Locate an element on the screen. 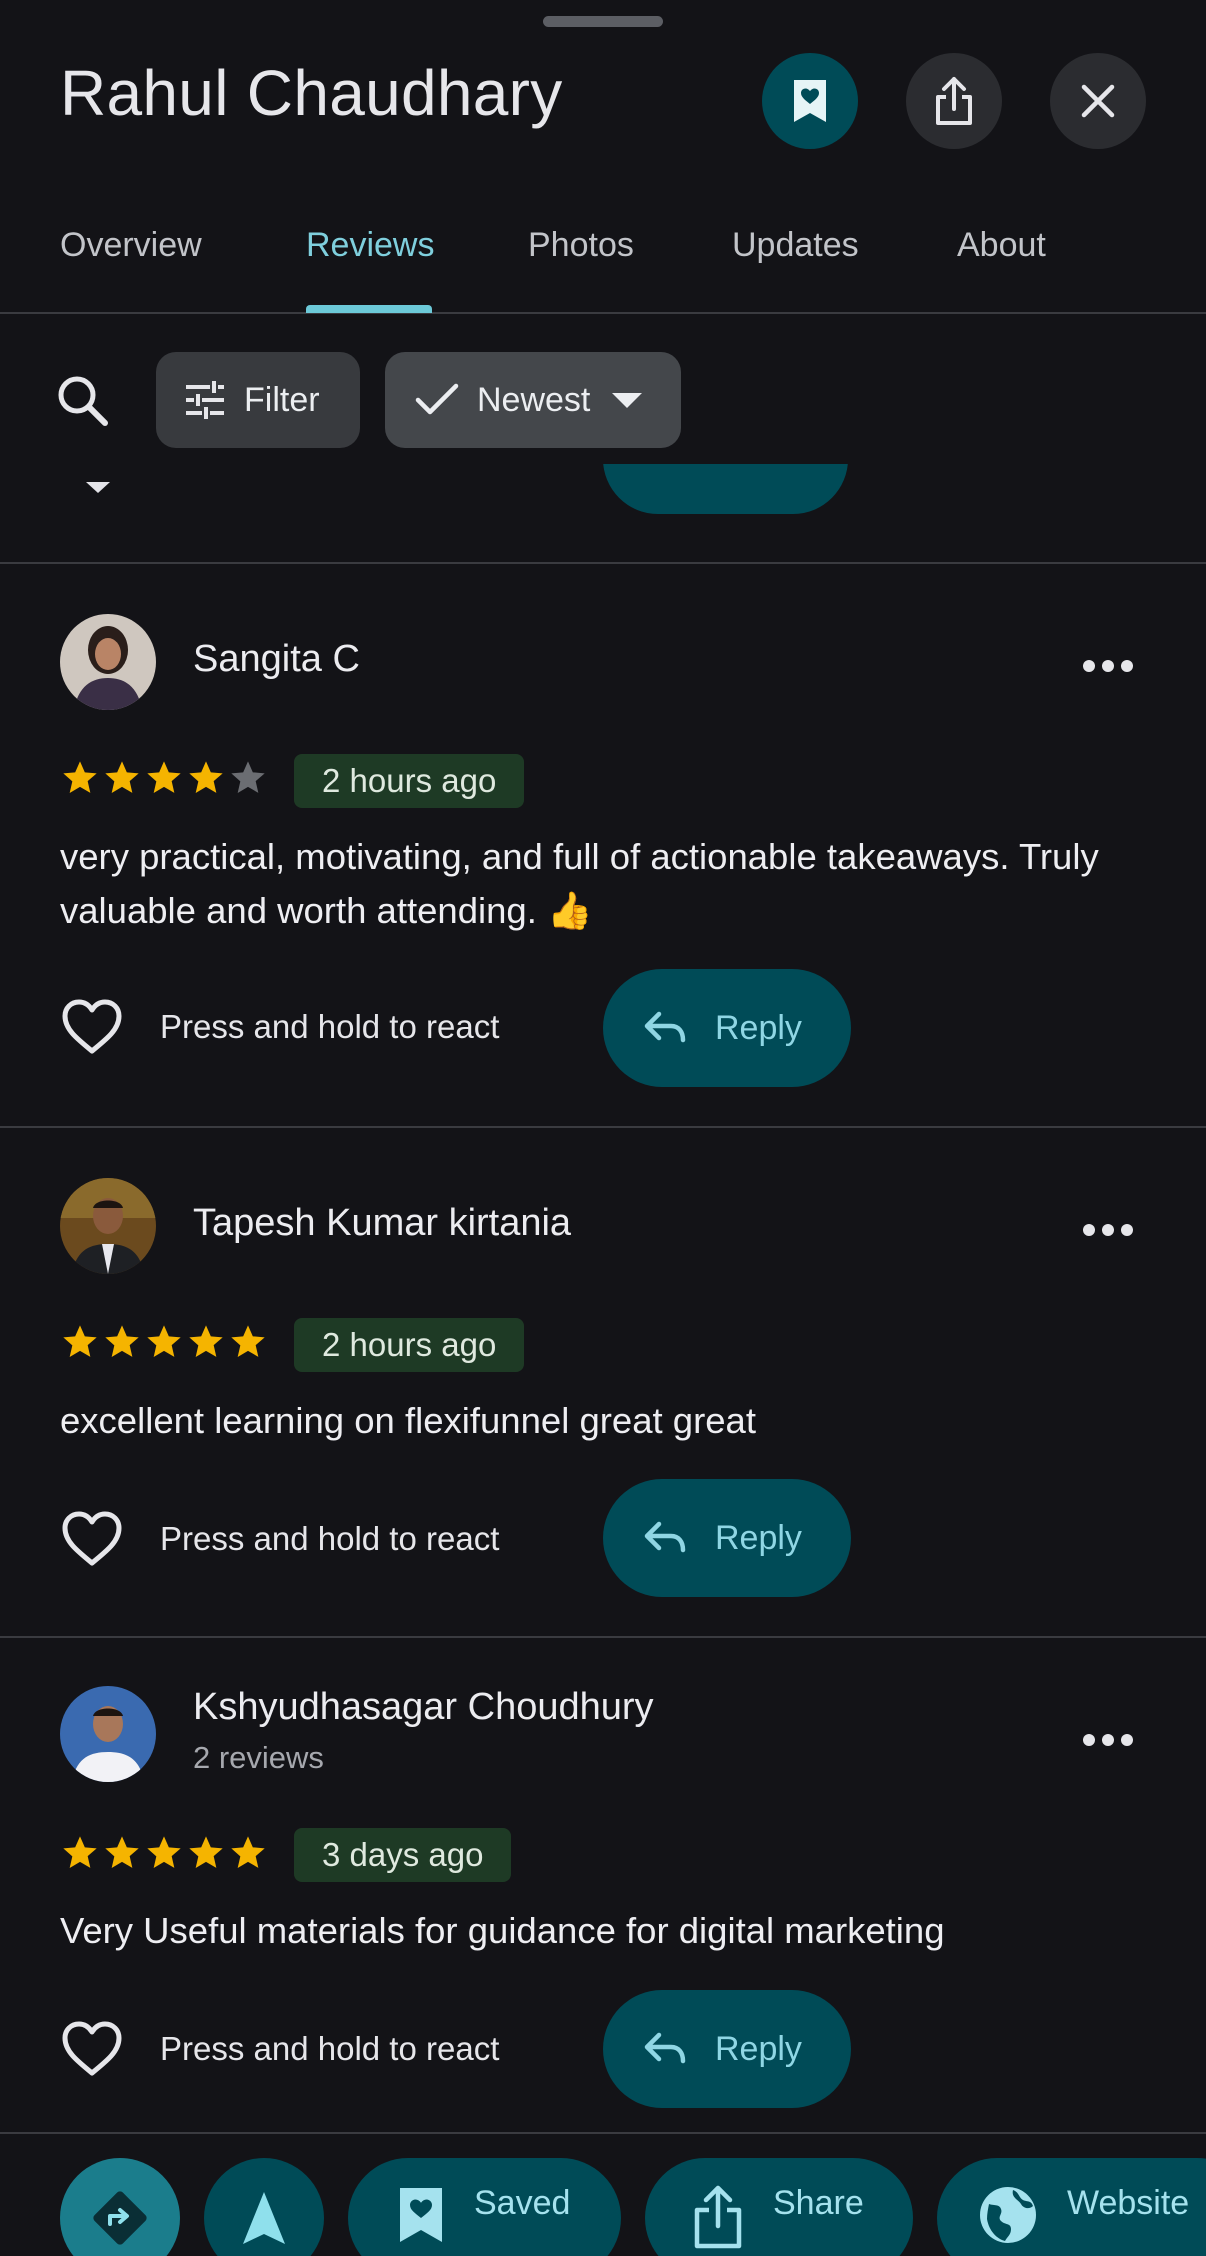  save-button is located at coordinates (810, 101).